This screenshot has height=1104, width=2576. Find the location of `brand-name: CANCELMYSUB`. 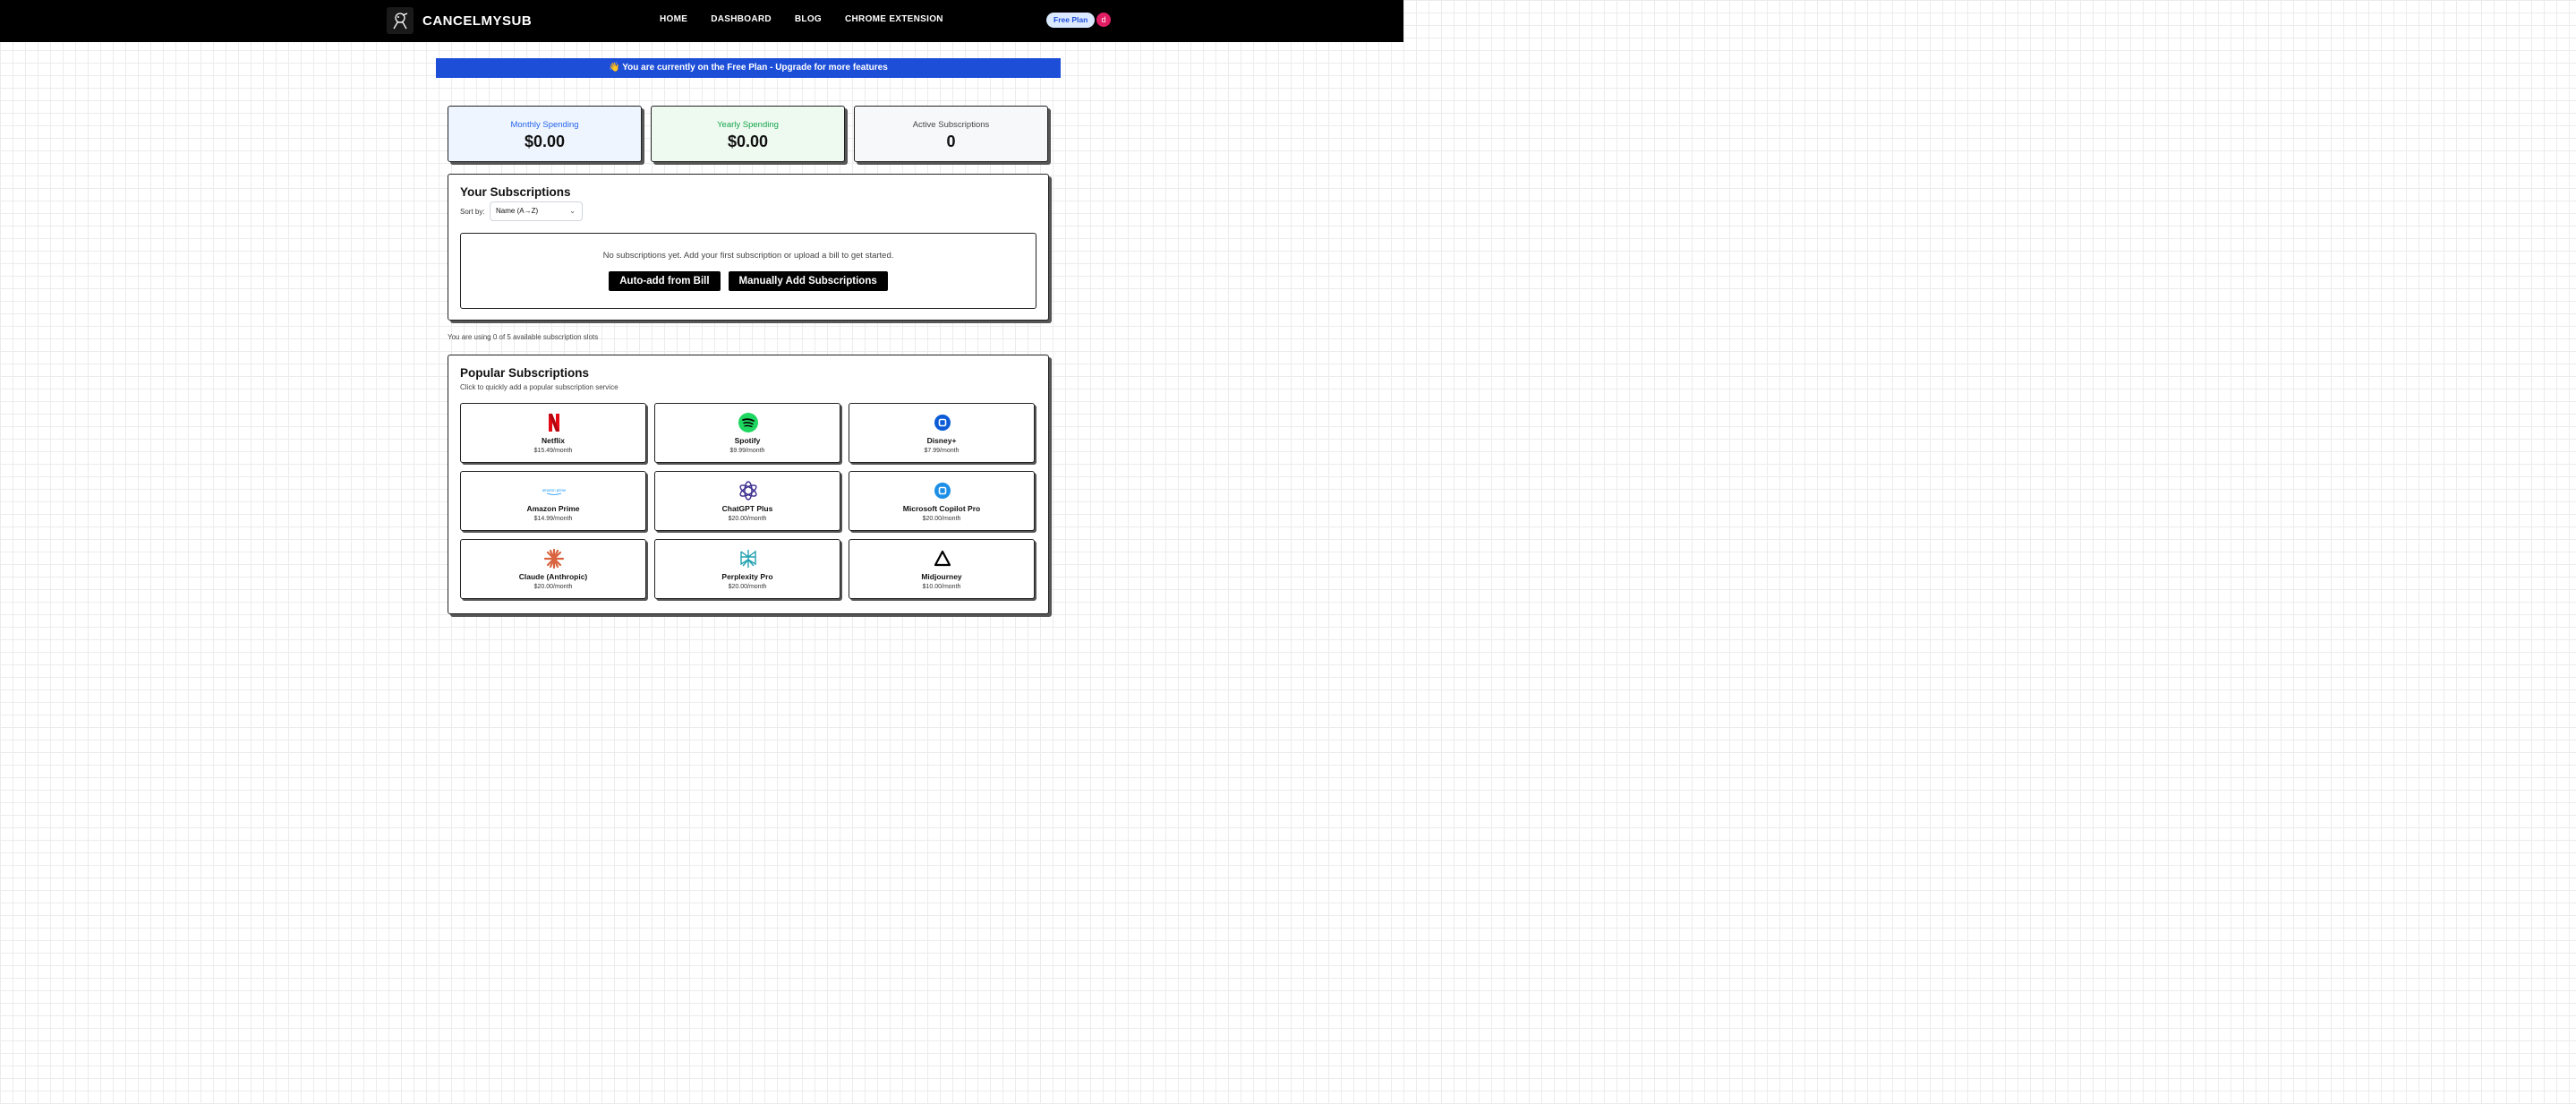

brand-name: CANCELMYSUB is located at coordinates (477, 21).